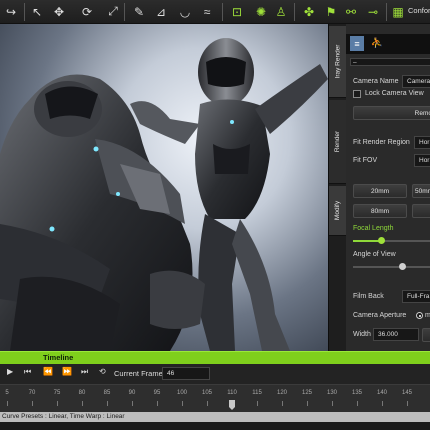 The image size is (430, 430). I want to click on flag-green-icon: ⚑, so click(331, 11).